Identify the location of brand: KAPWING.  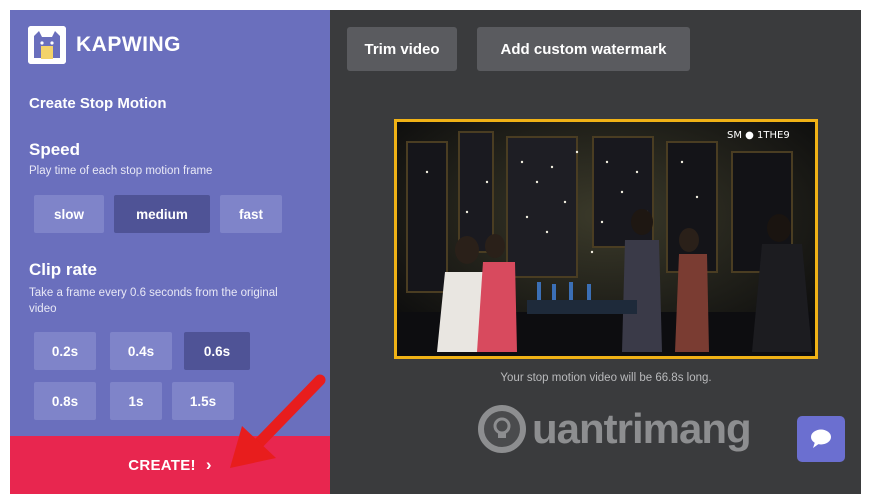
(104, 45).